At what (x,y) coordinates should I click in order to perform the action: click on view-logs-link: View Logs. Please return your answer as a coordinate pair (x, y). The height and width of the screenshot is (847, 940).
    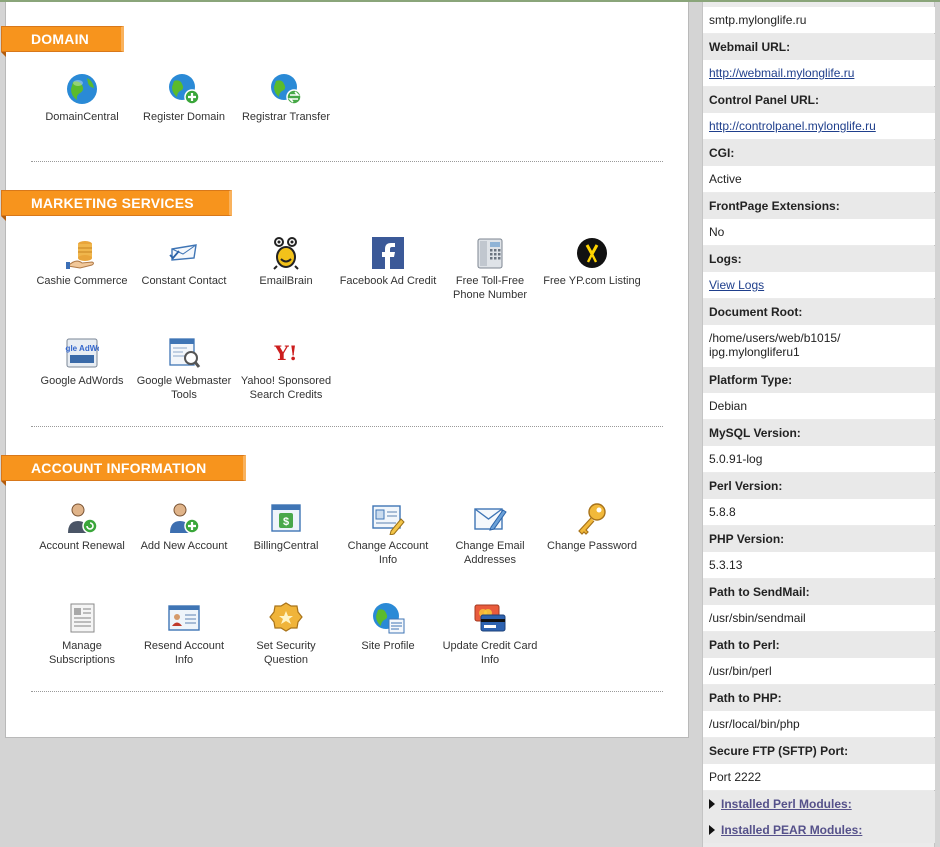
    Looking at the image, I should click on (736, 285).